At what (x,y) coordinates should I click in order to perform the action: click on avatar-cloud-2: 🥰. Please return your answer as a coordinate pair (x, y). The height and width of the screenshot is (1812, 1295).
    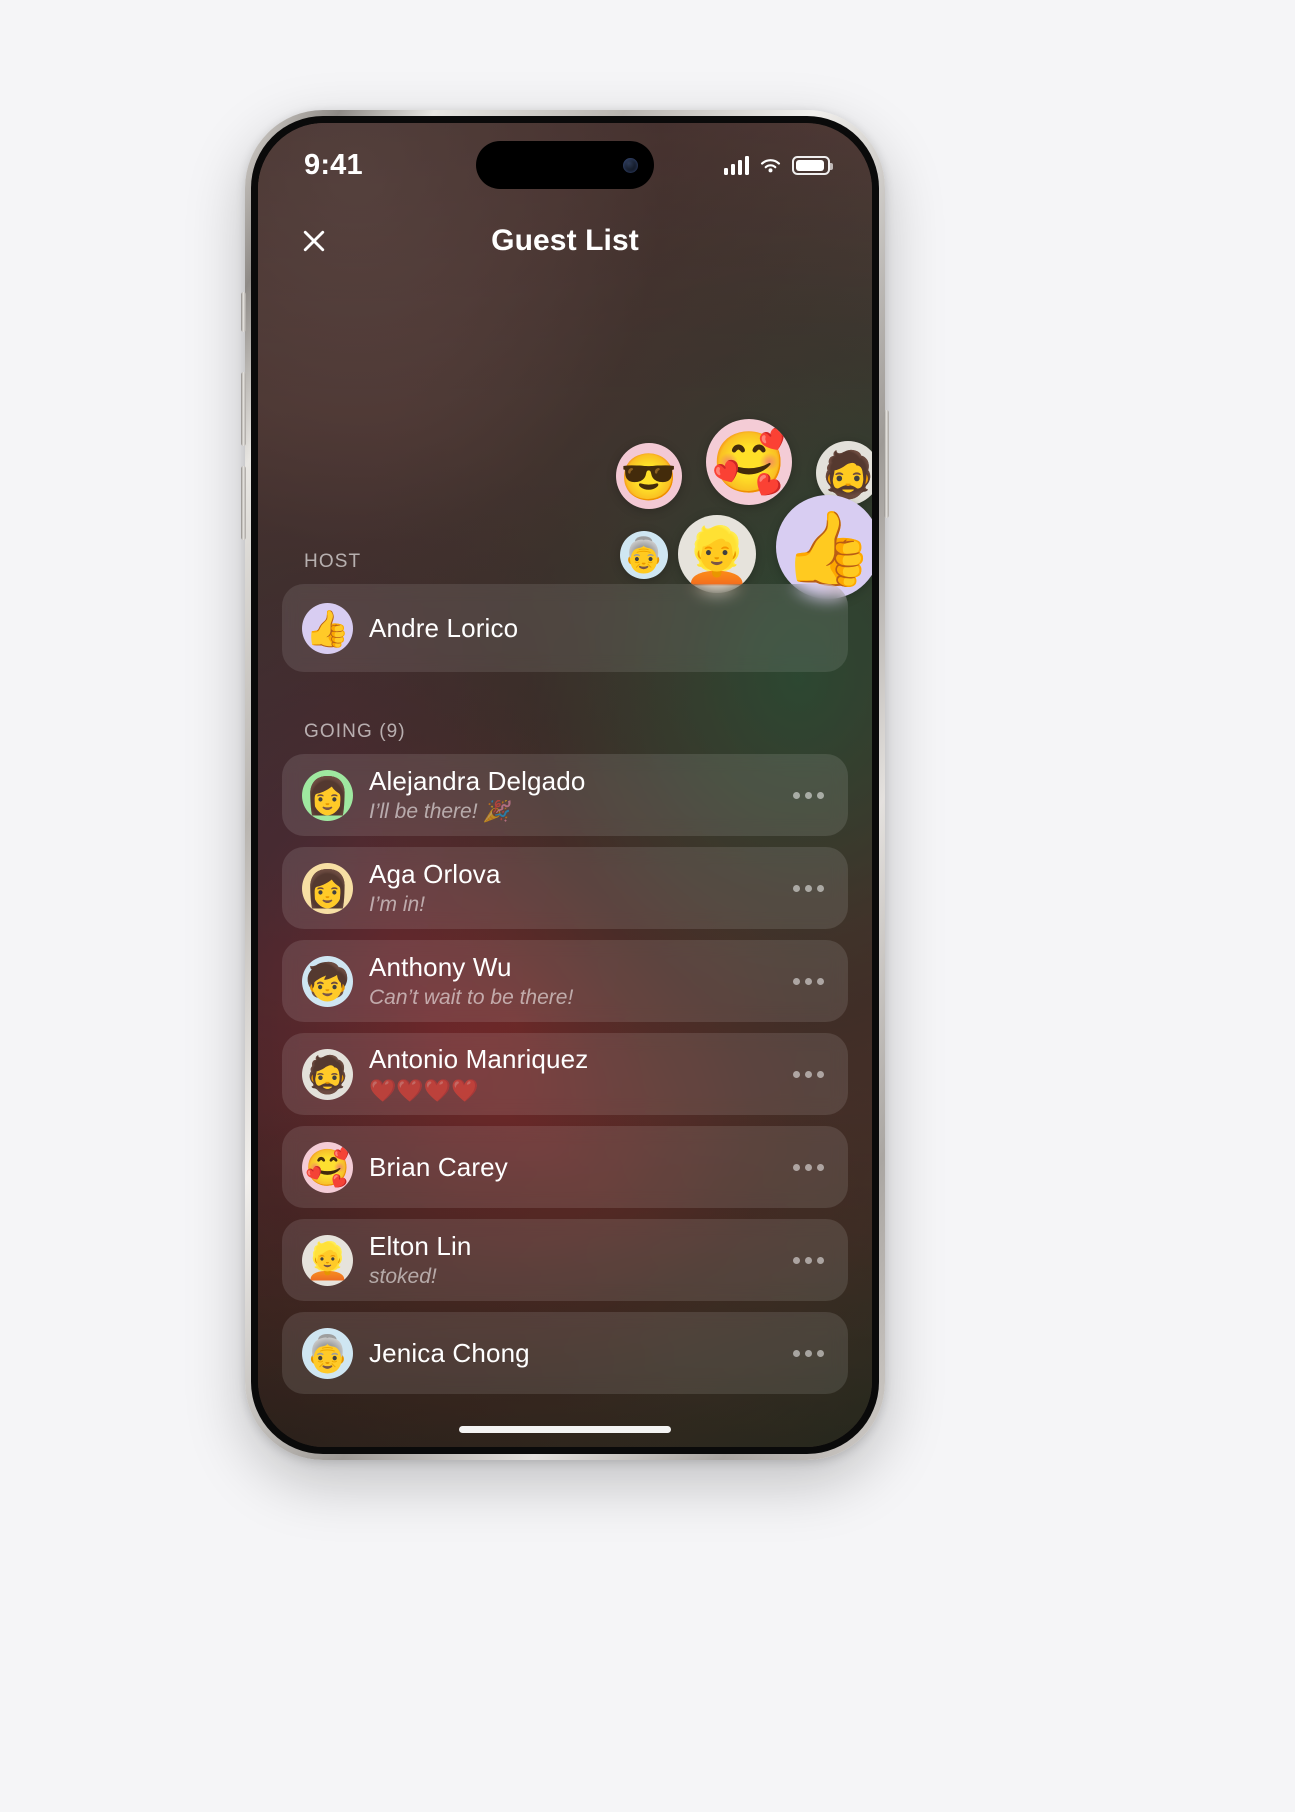
    Looking at the image, I should click on (749, 462).